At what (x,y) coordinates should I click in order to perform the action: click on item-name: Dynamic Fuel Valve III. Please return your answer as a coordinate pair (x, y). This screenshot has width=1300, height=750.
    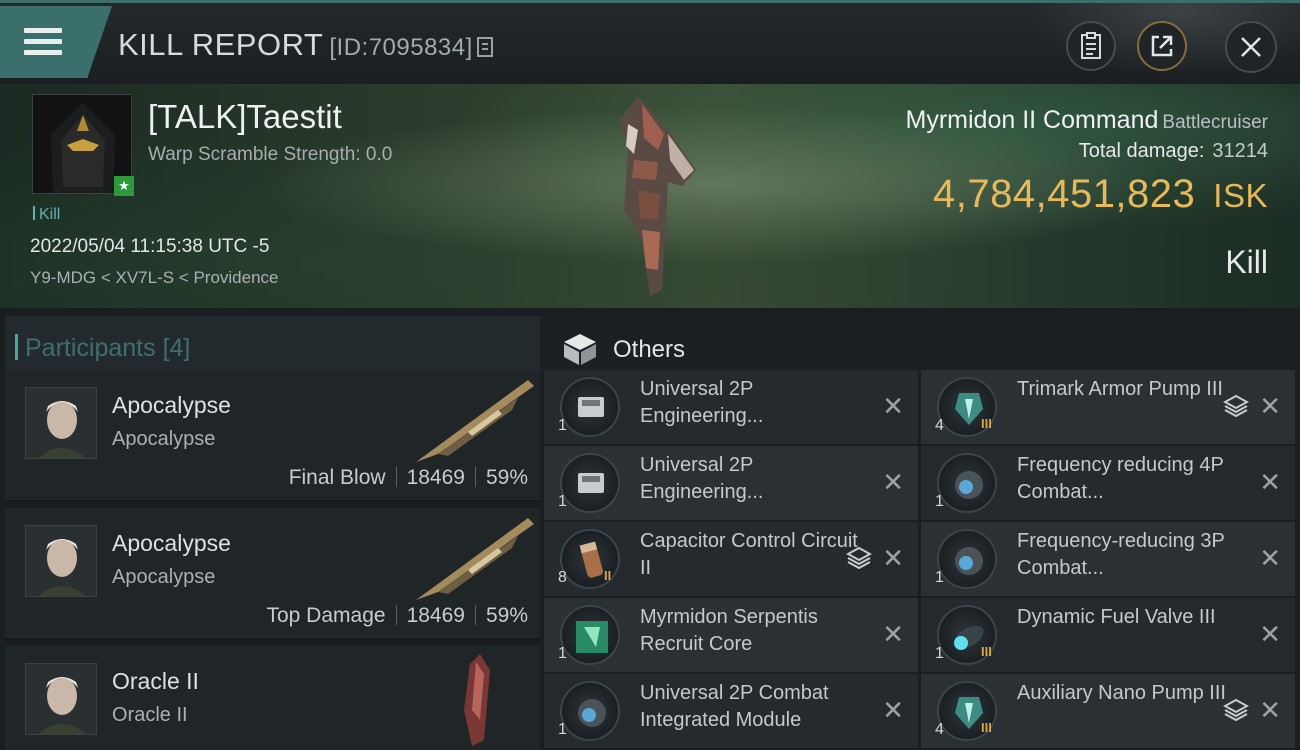
    Looking at the image, I should click on (1116, 617).